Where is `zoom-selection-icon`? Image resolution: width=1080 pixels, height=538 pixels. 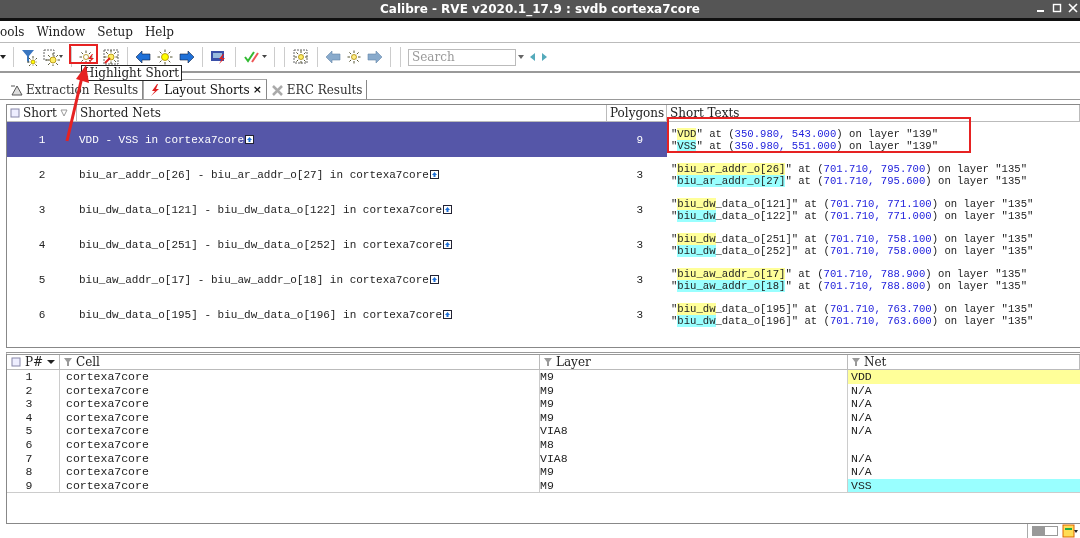 zoom-selection-icon is located at coordinates (301, 57).